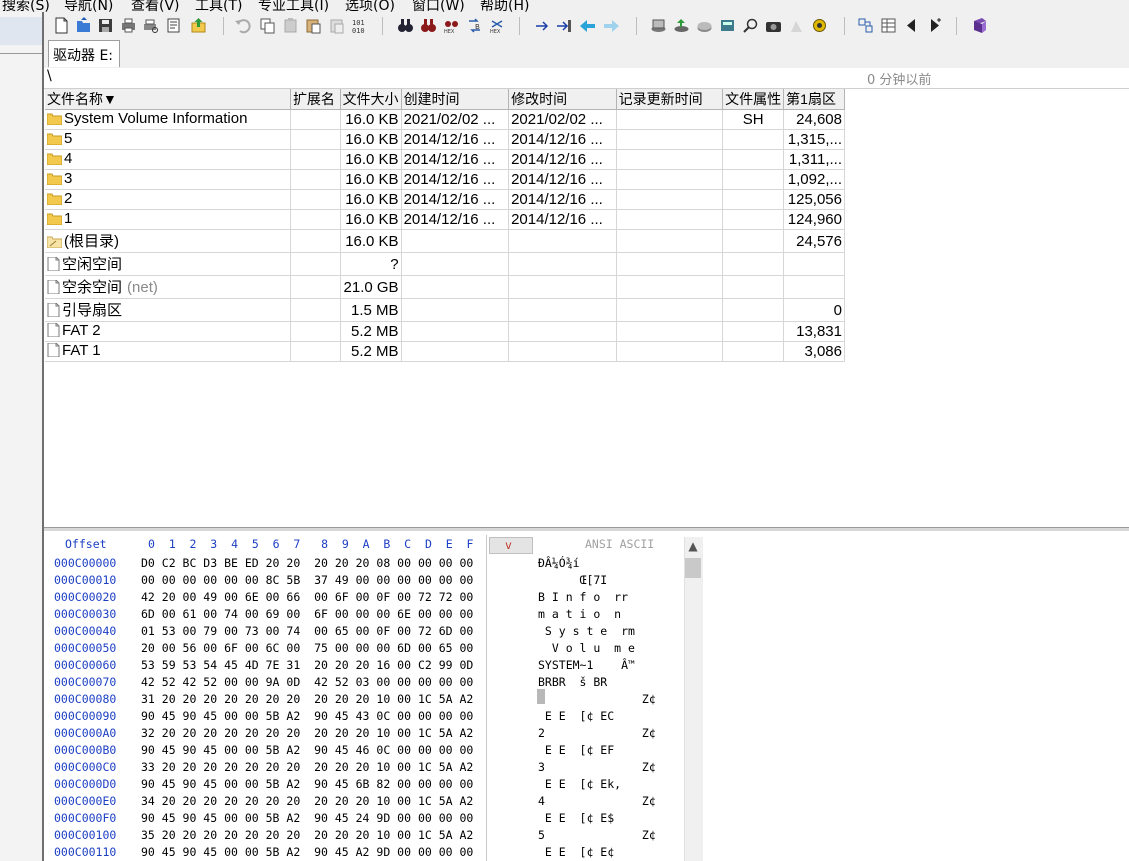 This screenshot has height=861, width=1129. Describe the element at coordinates (445, 351) in the screenshot. I see `table-row: FAT 1 5.2 MB 3,086` at that location.